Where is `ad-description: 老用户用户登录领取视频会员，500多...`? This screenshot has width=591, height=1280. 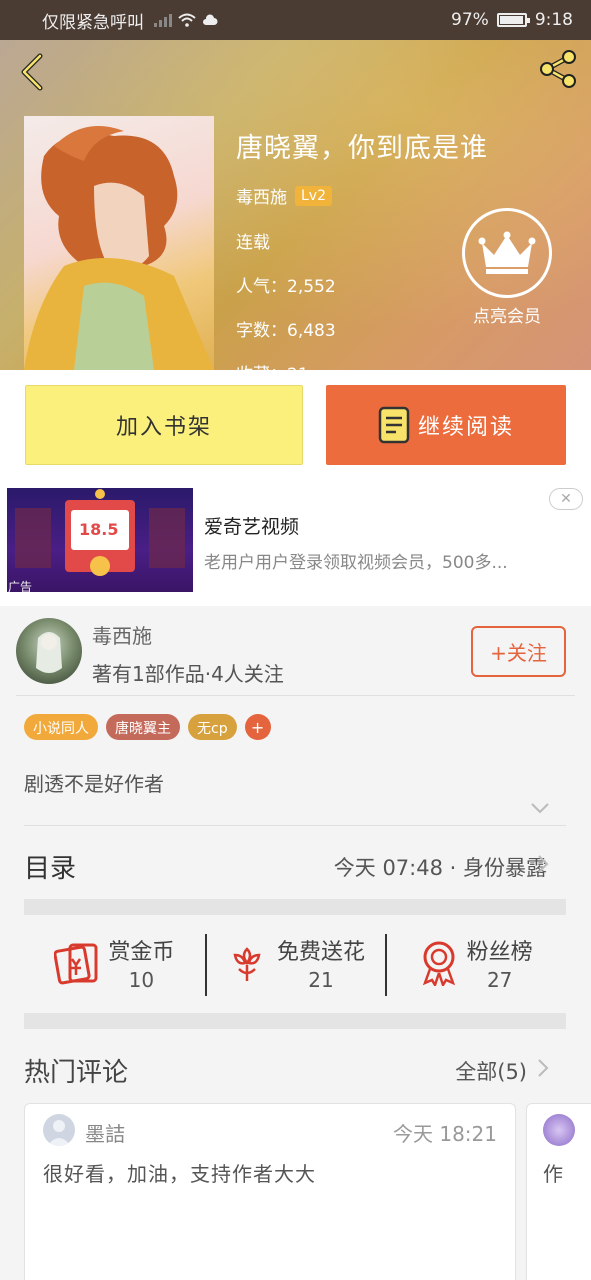 ad-description: 老用户用户登录领取视频会员，500多... is located at coordinates (356, 563).